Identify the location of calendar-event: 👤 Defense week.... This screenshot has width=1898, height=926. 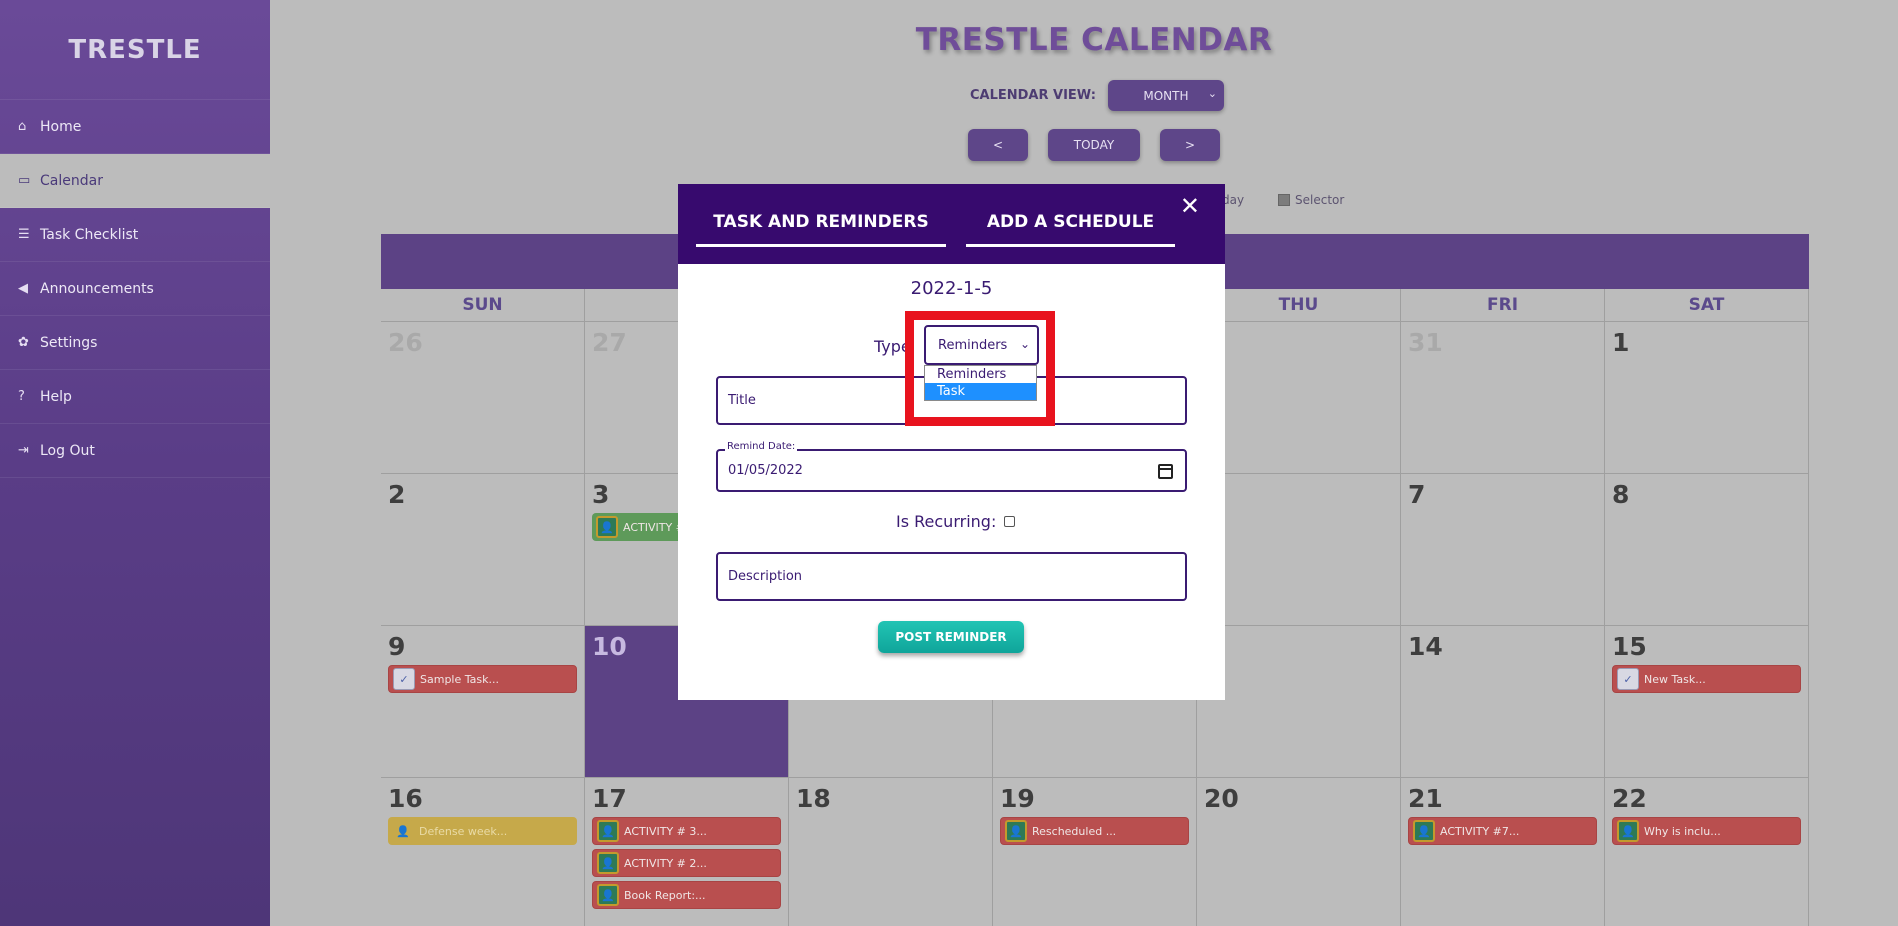
(482, 831).